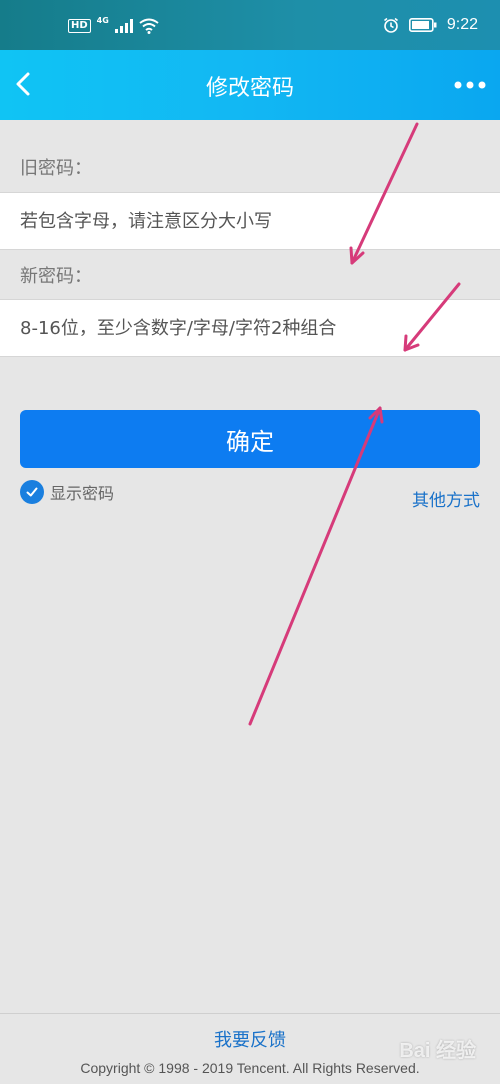 The width and height of the screenshot is (500, 1084). I want to click on show-password-label: 显示密码, so click(82, 493).